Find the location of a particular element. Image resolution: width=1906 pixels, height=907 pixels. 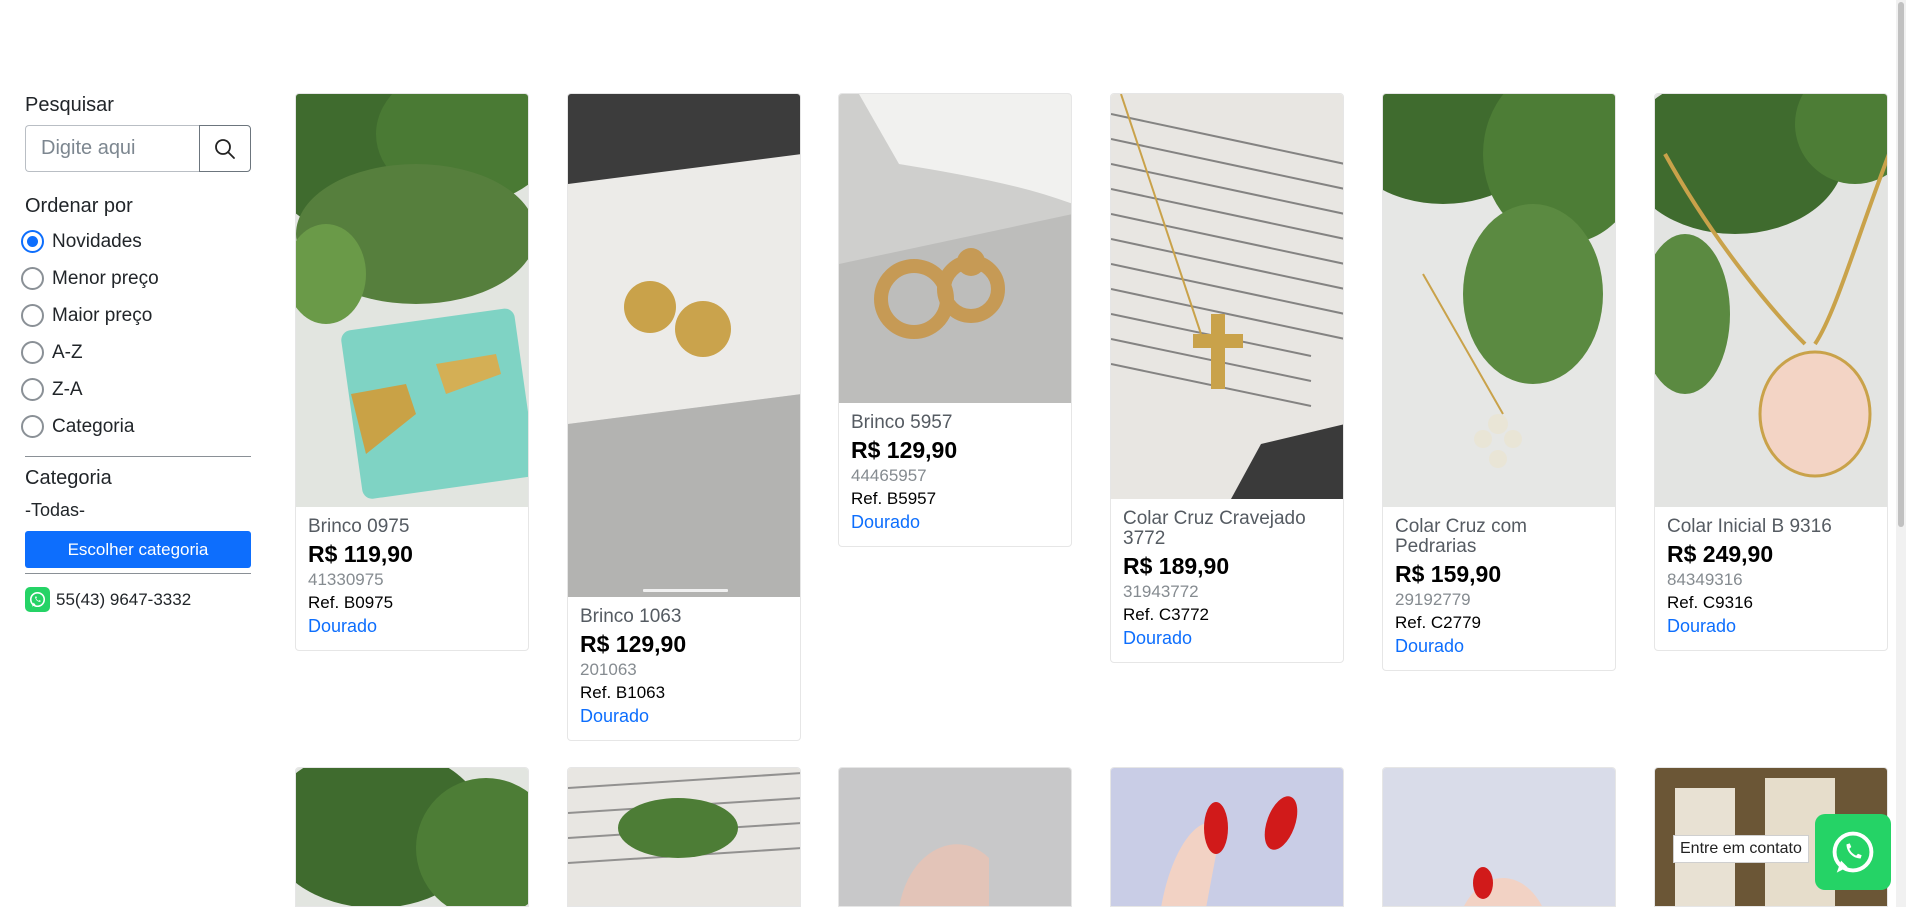

product-code: 31943772 is located at coordinates (1161, 591).